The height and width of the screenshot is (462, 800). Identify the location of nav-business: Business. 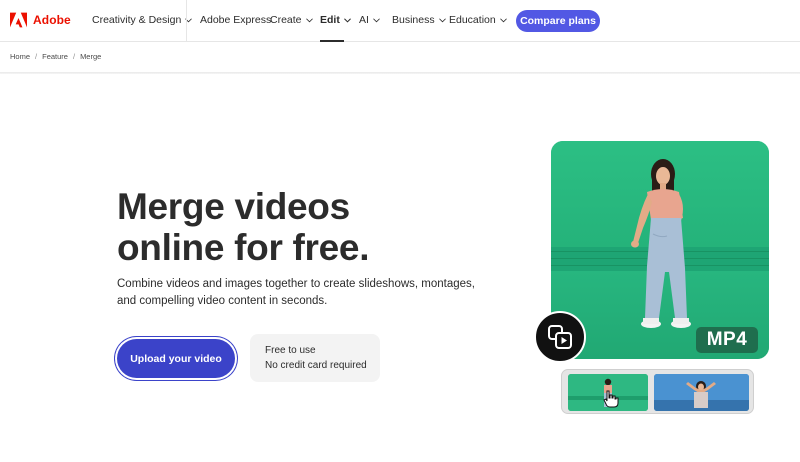
(419, 20).